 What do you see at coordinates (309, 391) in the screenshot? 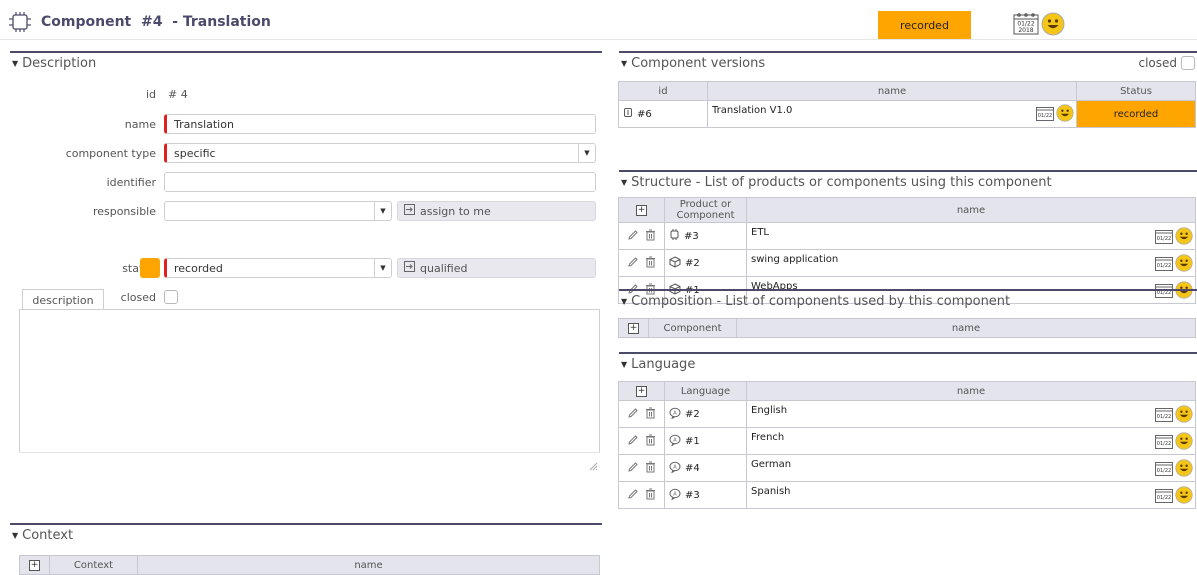
I see `description-editor` at bounding box center [309, 391].